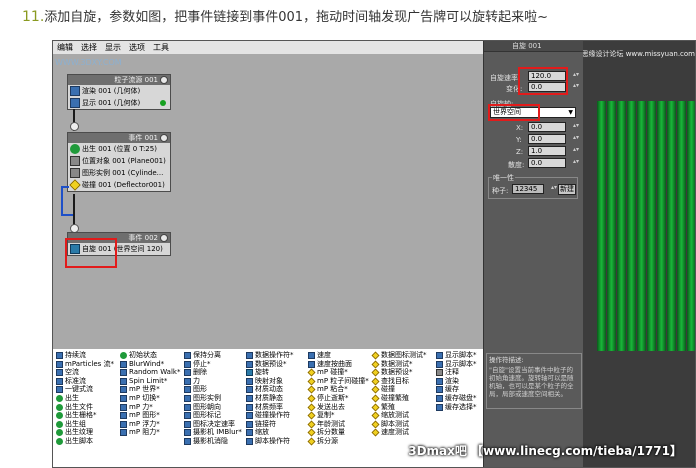 The width and height of the screenshot is (696, 468). I want to click on depot-item: Spin Limit*, so click(152, 381).